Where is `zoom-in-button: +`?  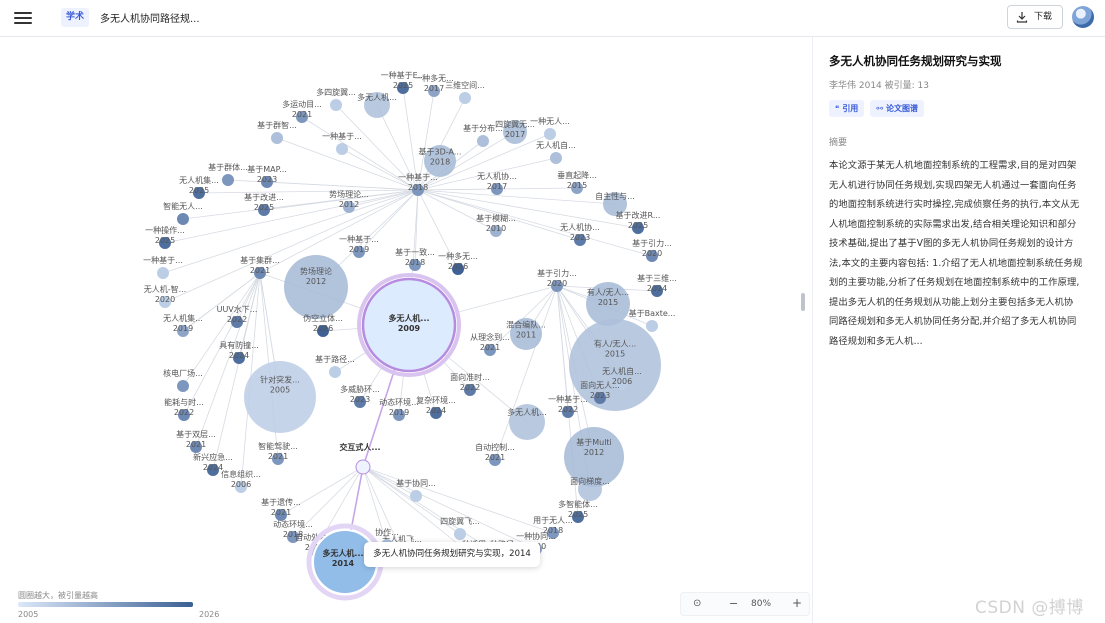 zoom-in-button: + is located at coordinates (797, 603).